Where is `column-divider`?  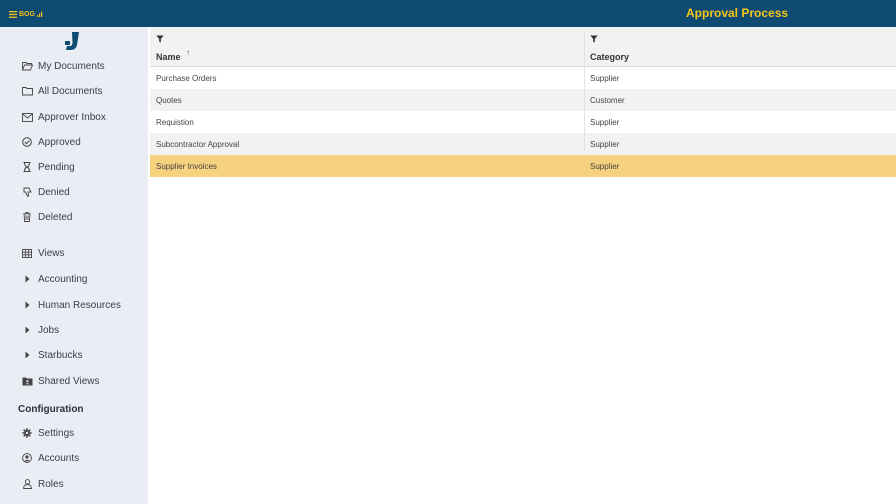 column-divider is located at coordinates (584, 91).